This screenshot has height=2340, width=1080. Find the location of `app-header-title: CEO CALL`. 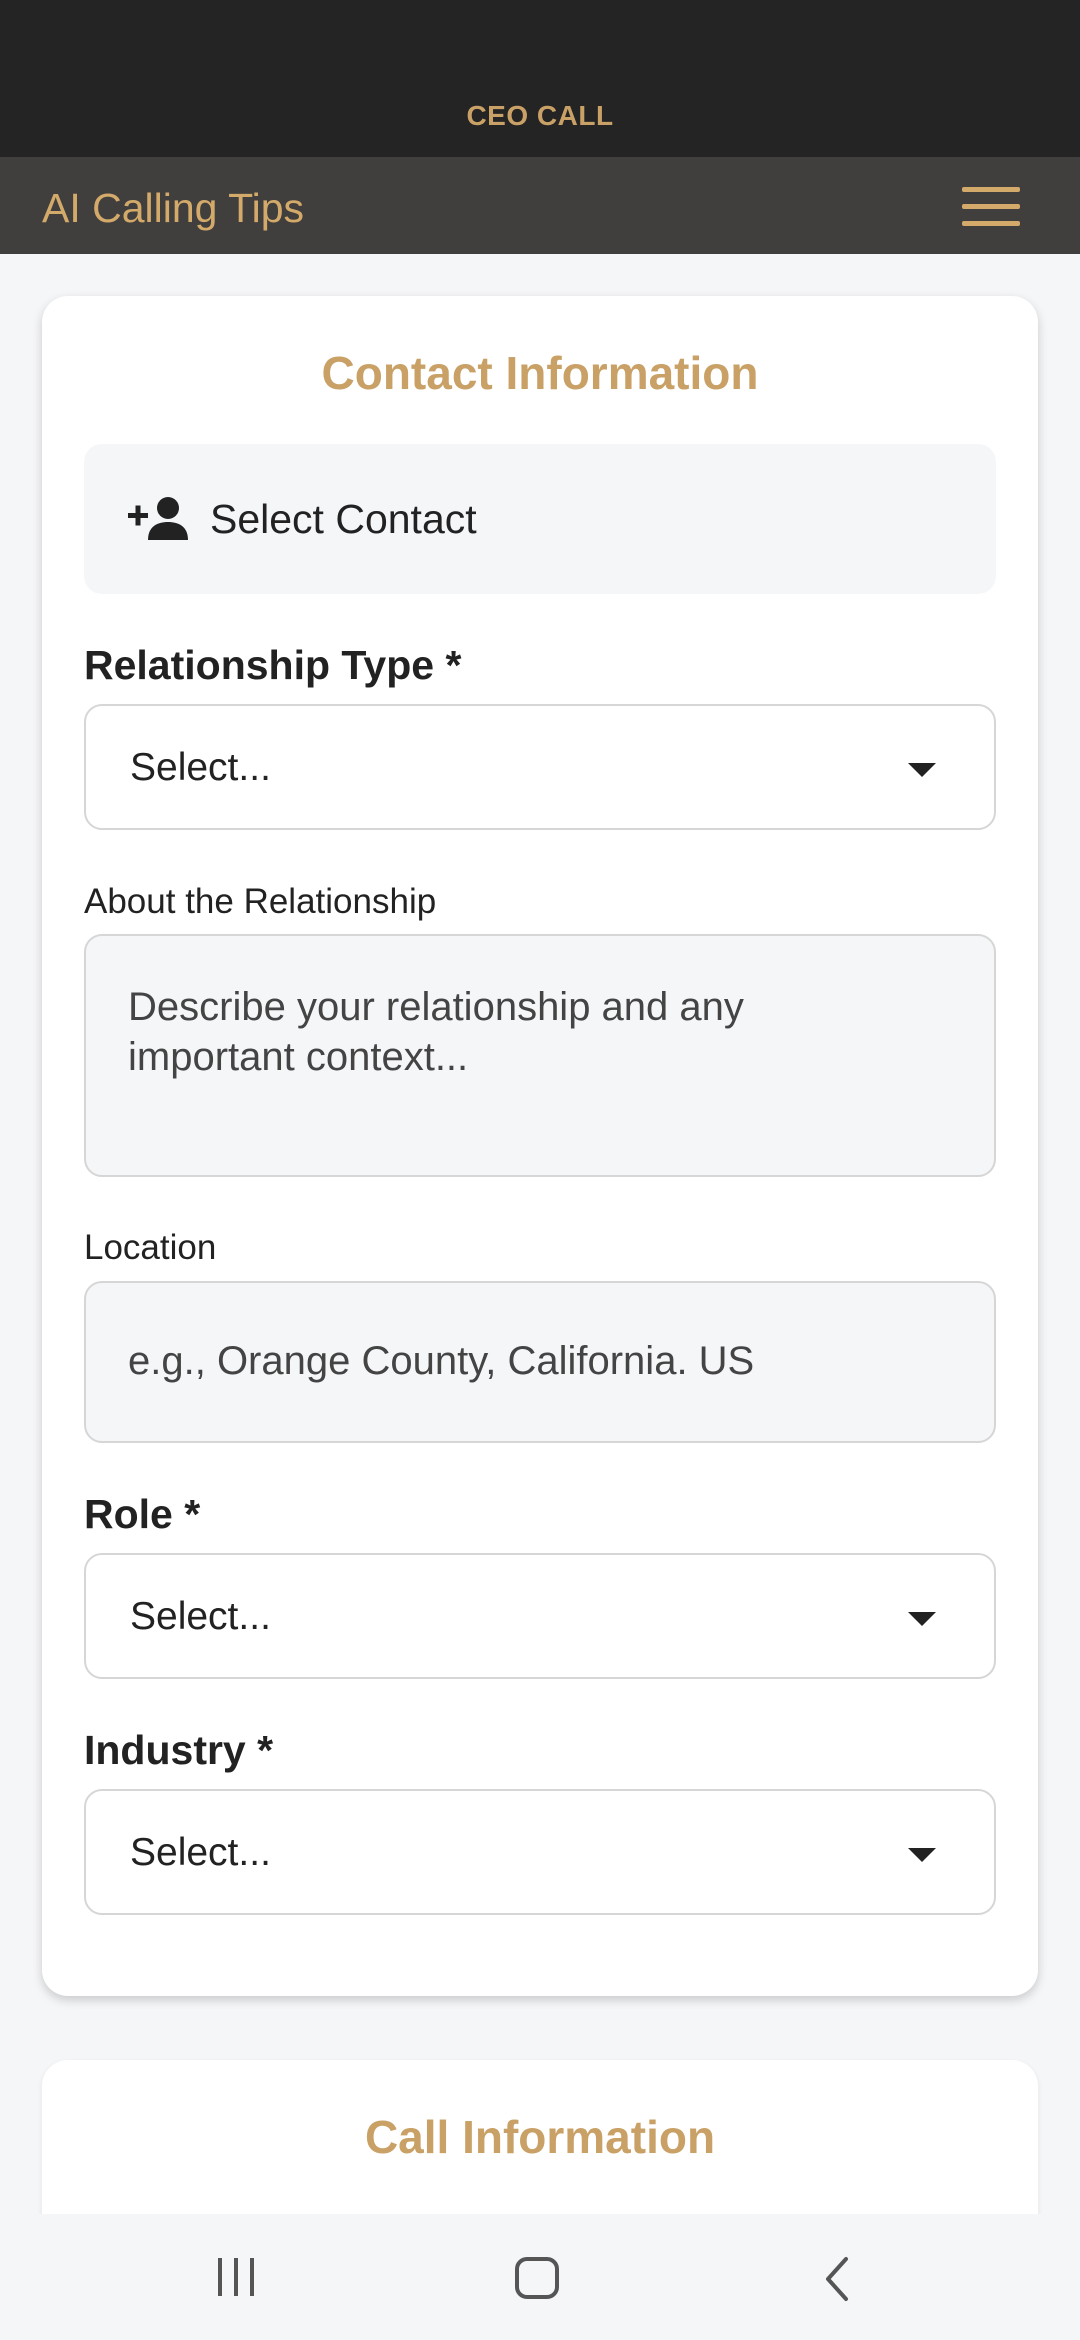

app-header-title: CEO CALL is located at coordinates (540, 115).